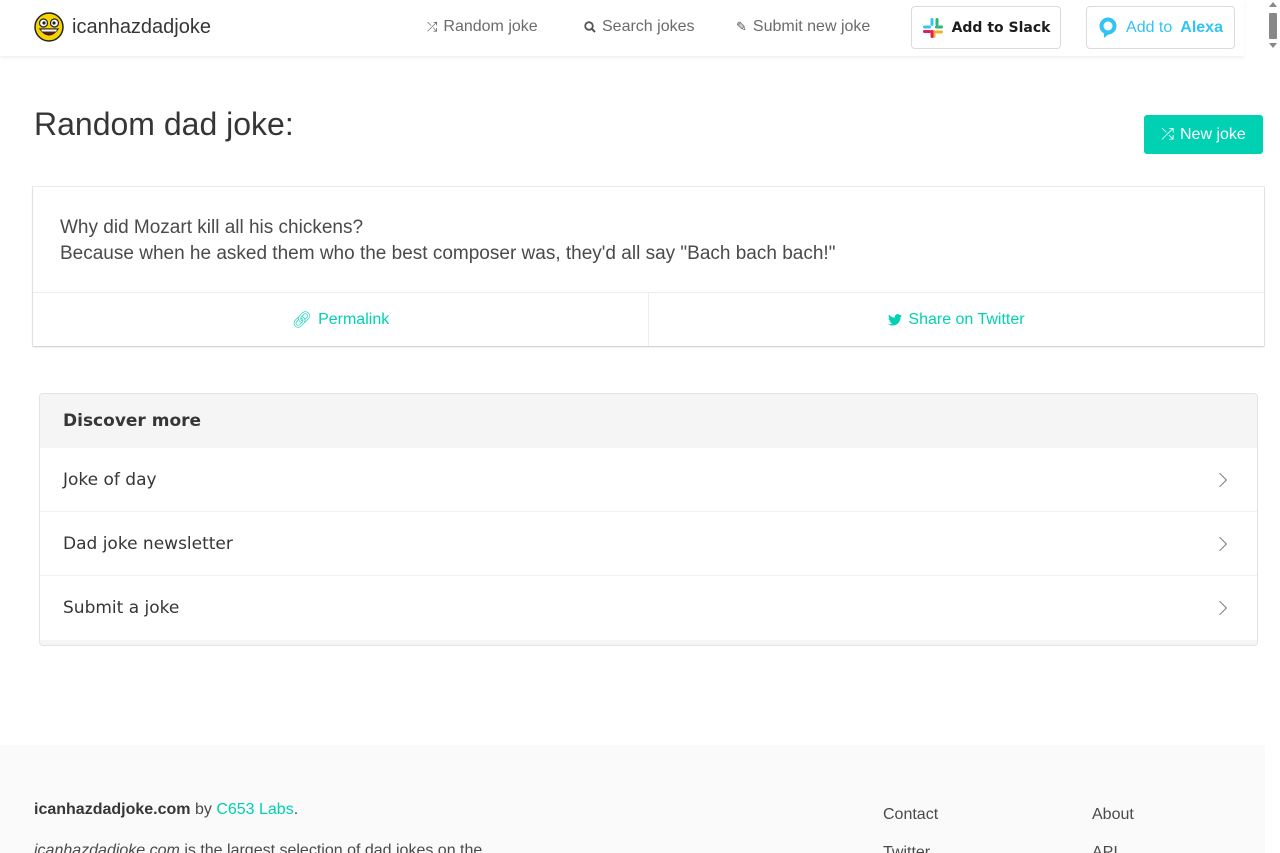 The width and height of the screenshot is (1280, 853). What do you see at coordinates (811, 26) in the screenshot?
I see `nav-submit-joke-label: Submit new joke` at bounding box center [811, 26].